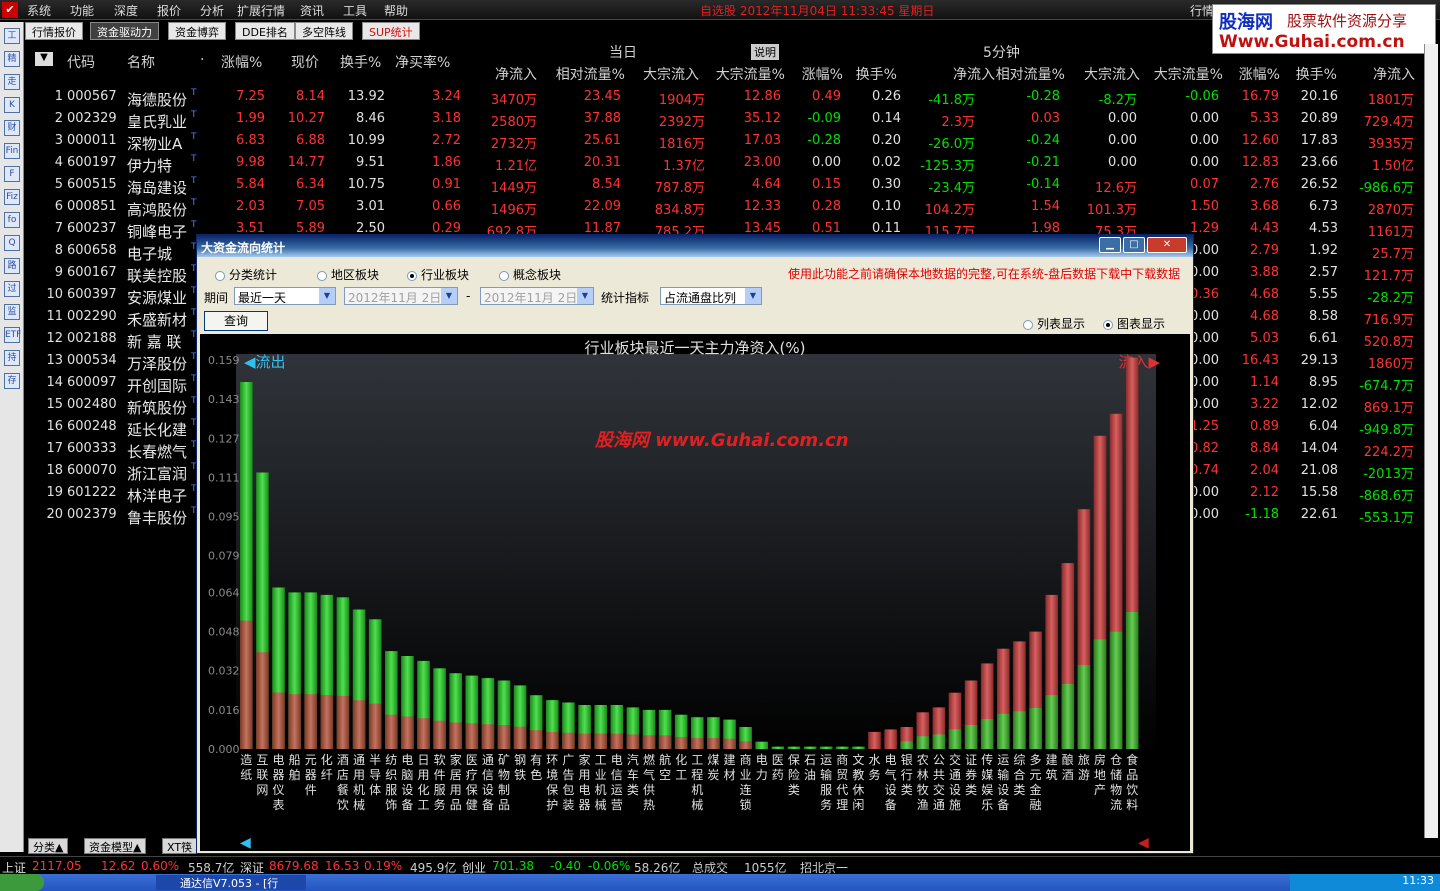 The height and width of the screenshot is (891, 1440). I want to click on cell-14: 0.03, so click(1045, 118).